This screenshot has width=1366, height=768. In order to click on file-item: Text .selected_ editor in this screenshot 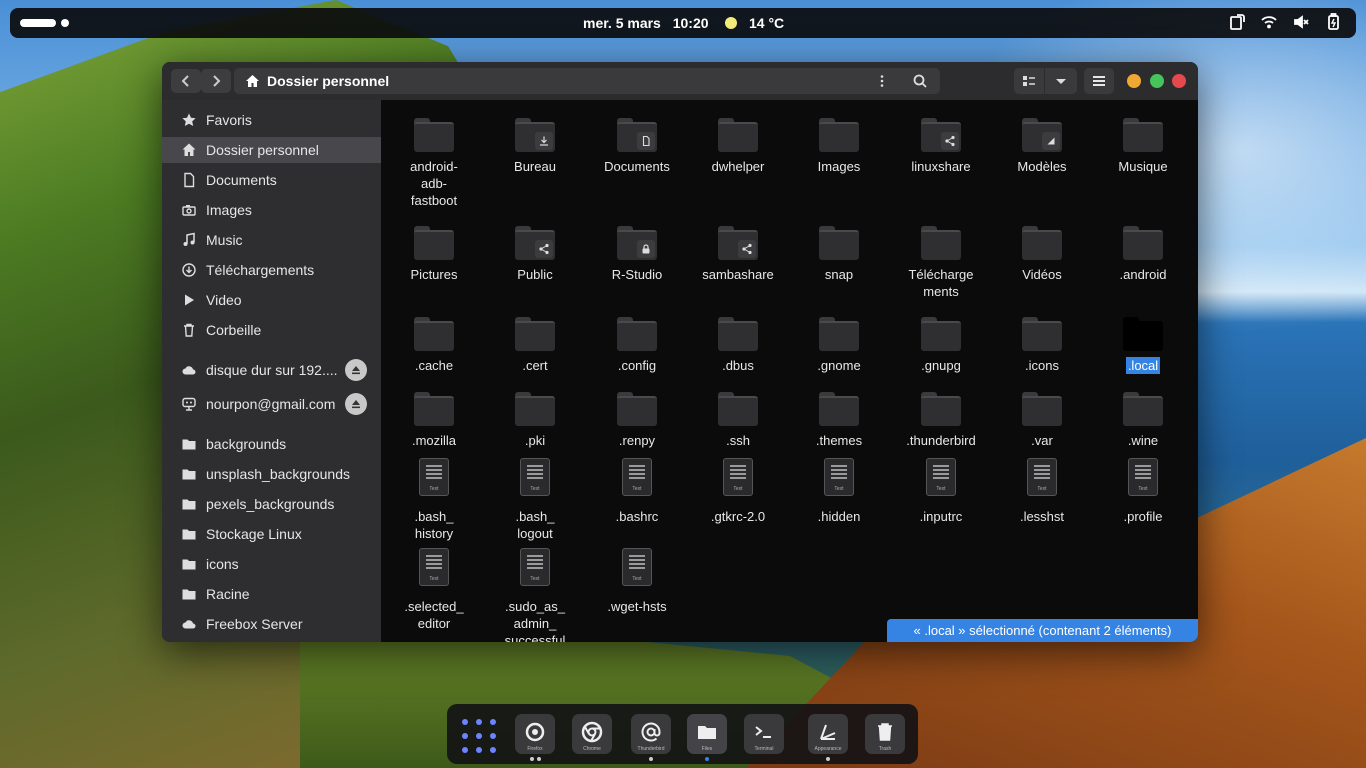, I will do `click(434, 590)`.